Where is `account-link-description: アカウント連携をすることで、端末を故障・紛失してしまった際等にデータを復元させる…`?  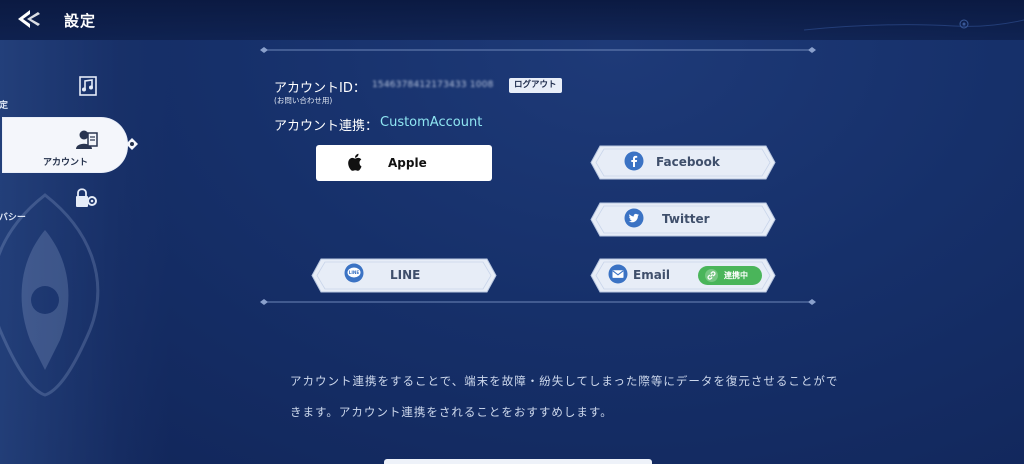 account-link-description: アカウント連携をすることで、端末を故障・紛失してしまった際等にデータを復元させる… is located at coordinates (564, 396).